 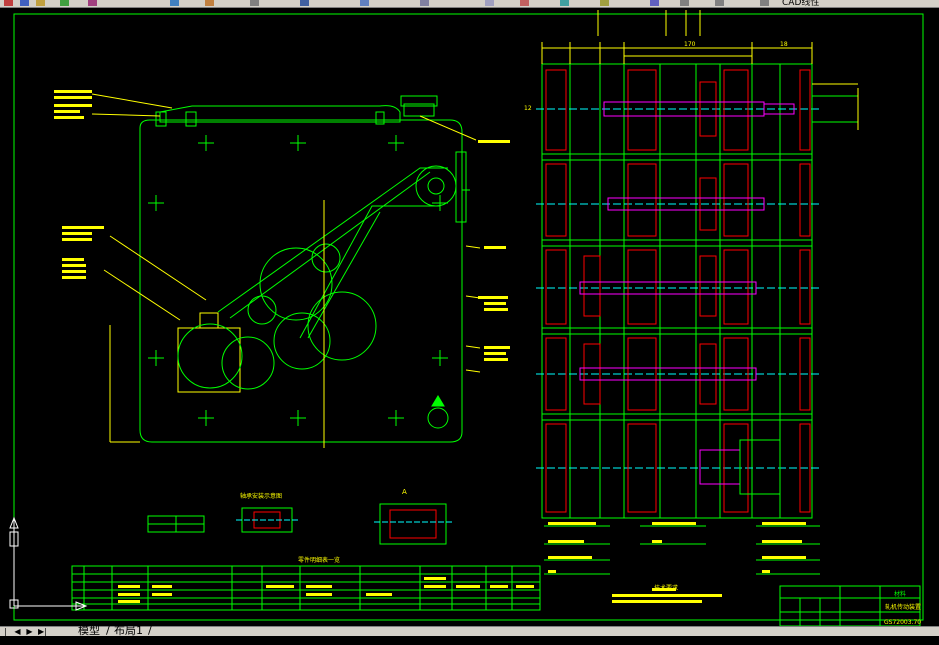 I want to click on seal-detail, so click(x=413, y=524).